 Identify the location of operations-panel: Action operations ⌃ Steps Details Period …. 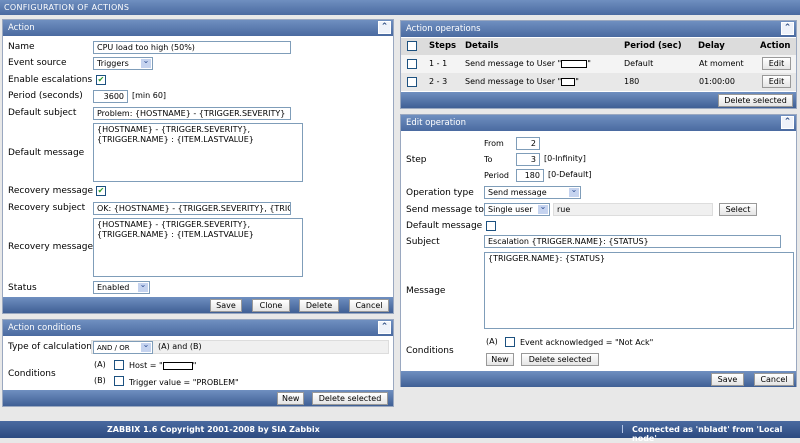
(598, 64).